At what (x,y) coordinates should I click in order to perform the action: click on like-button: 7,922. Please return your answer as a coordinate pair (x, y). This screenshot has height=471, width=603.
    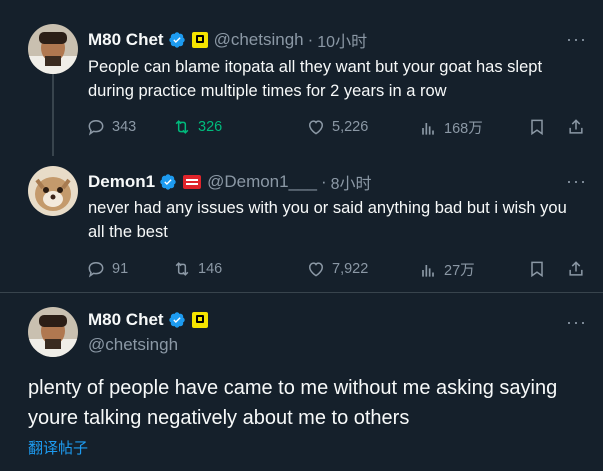
    Looking at the image, I should click on (337, 269).